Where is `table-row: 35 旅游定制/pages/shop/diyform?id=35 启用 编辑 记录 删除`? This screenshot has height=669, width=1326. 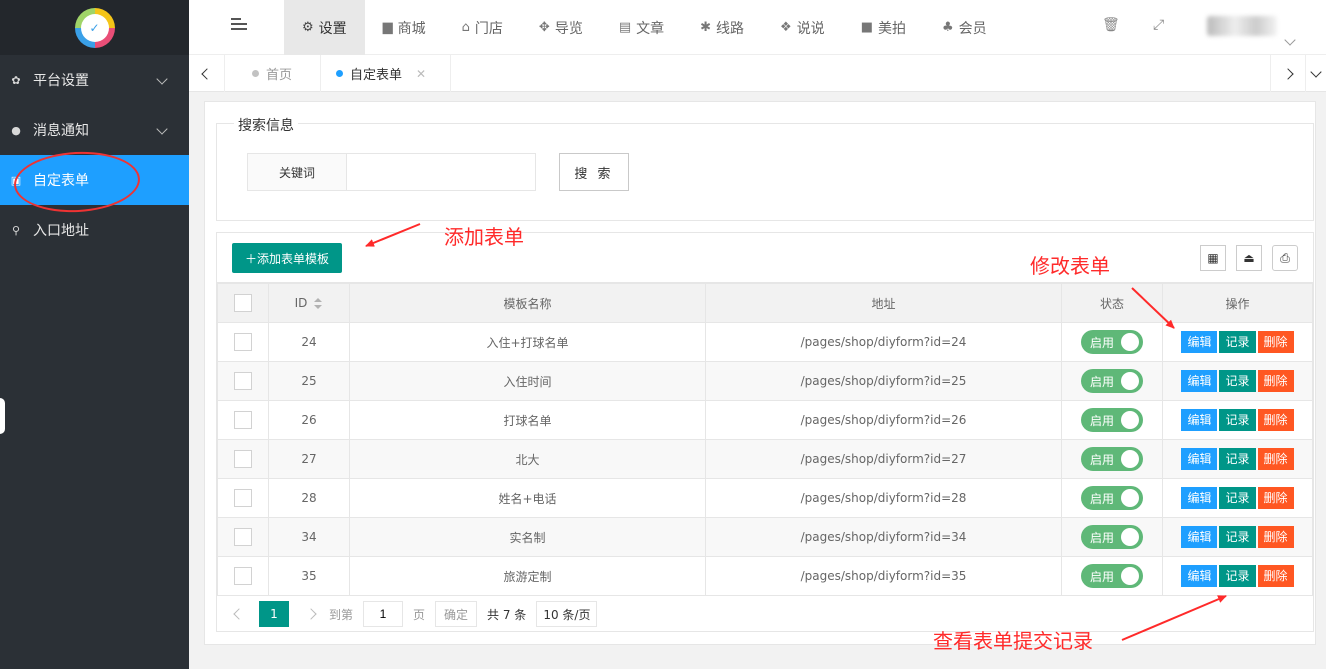 table-row: 35 旅游定制/pages/shop/diyform?id=35 启用 编辑 记录 删除 is located at coordinates (765, 576).